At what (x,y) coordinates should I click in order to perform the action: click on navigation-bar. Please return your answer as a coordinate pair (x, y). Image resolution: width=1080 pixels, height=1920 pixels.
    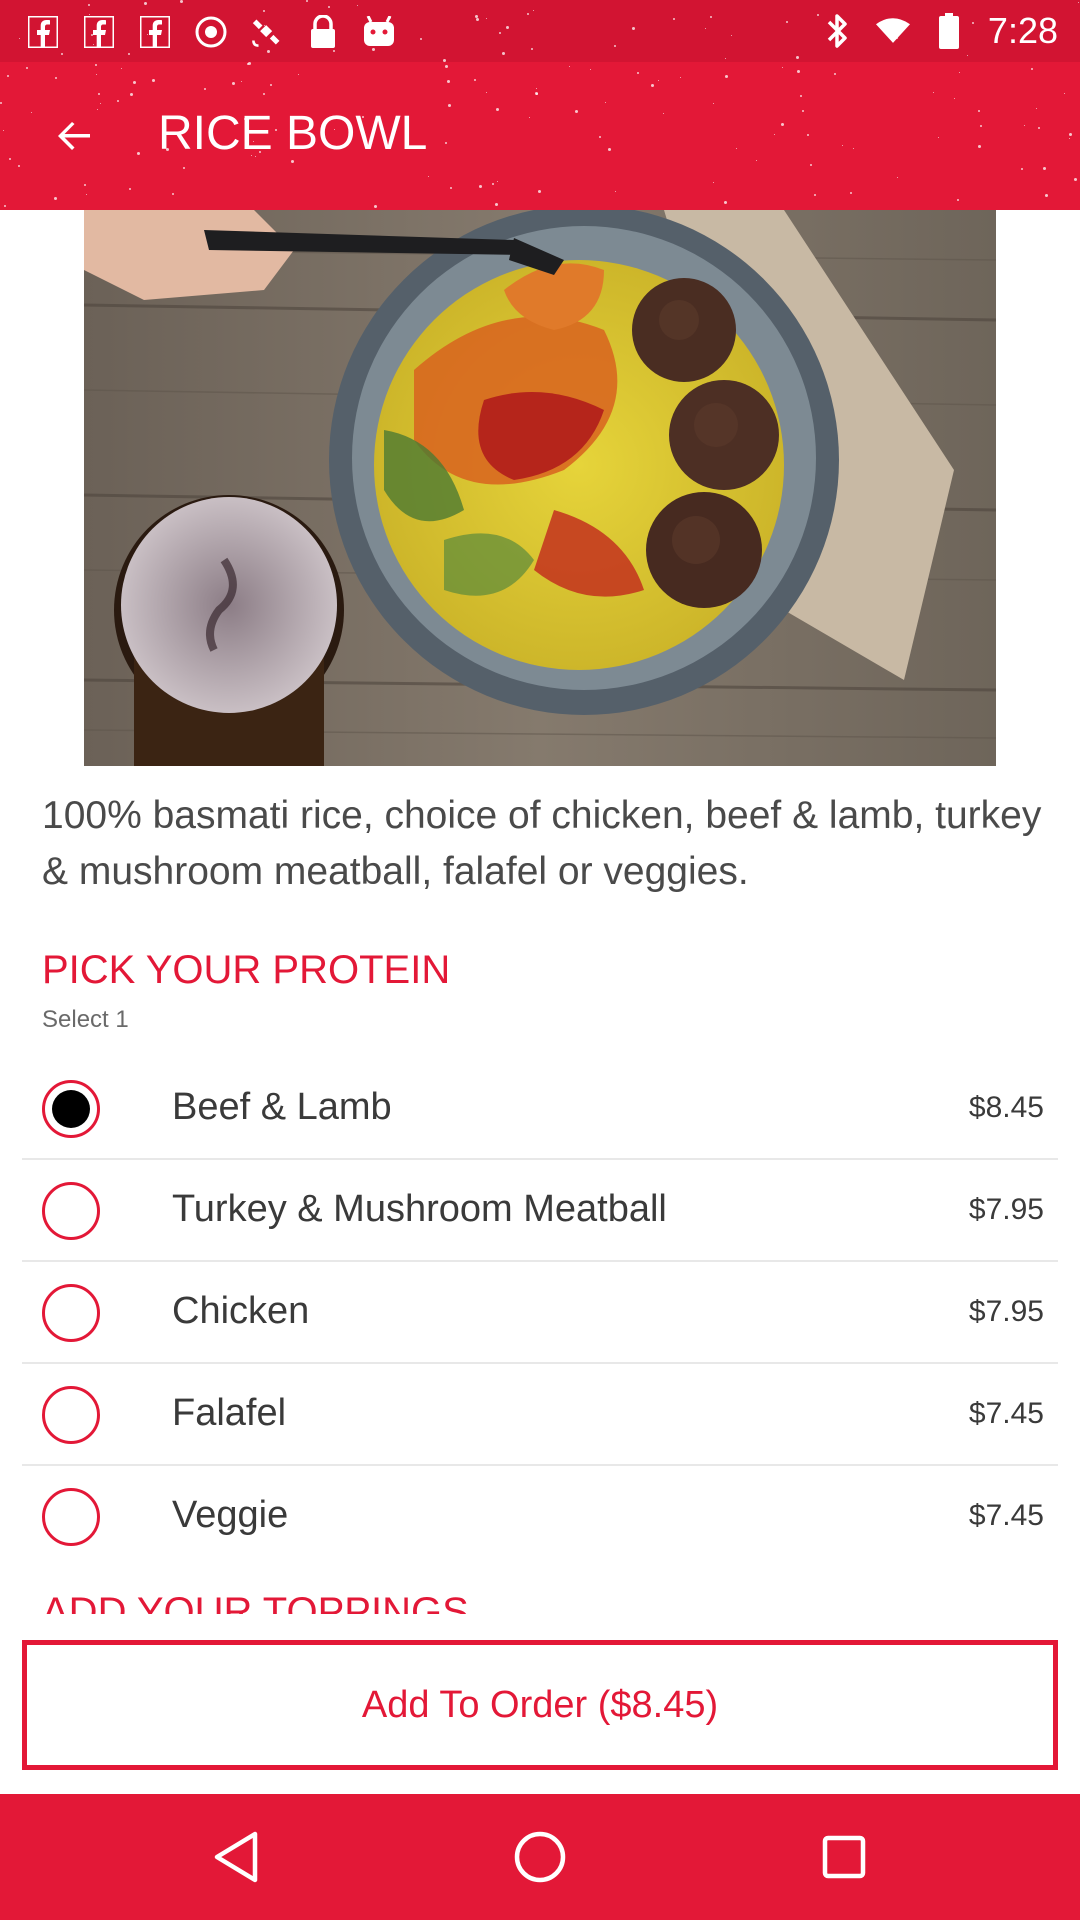
    Looking at the image, I should click on (540, 1857).